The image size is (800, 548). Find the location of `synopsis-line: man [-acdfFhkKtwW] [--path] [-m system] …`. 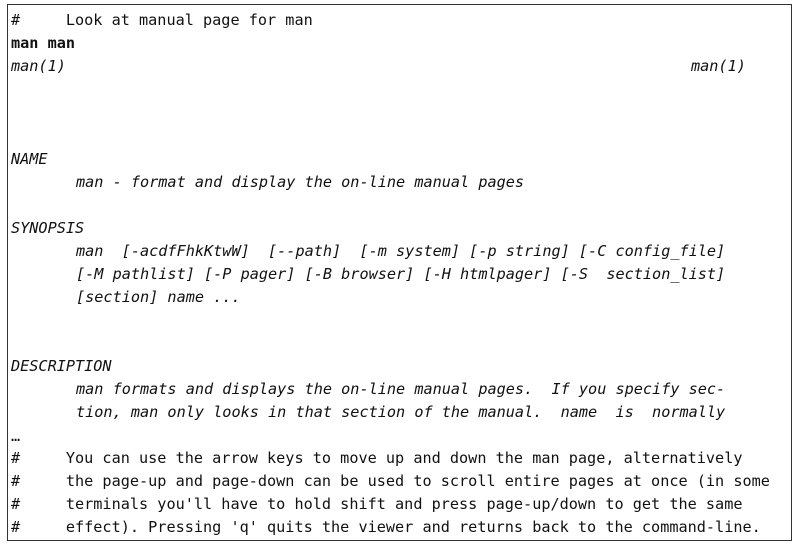

synopsis-line: man [-acdfFhkKtwW] [--path] [-m system] … is located at coordinates (401, 251).